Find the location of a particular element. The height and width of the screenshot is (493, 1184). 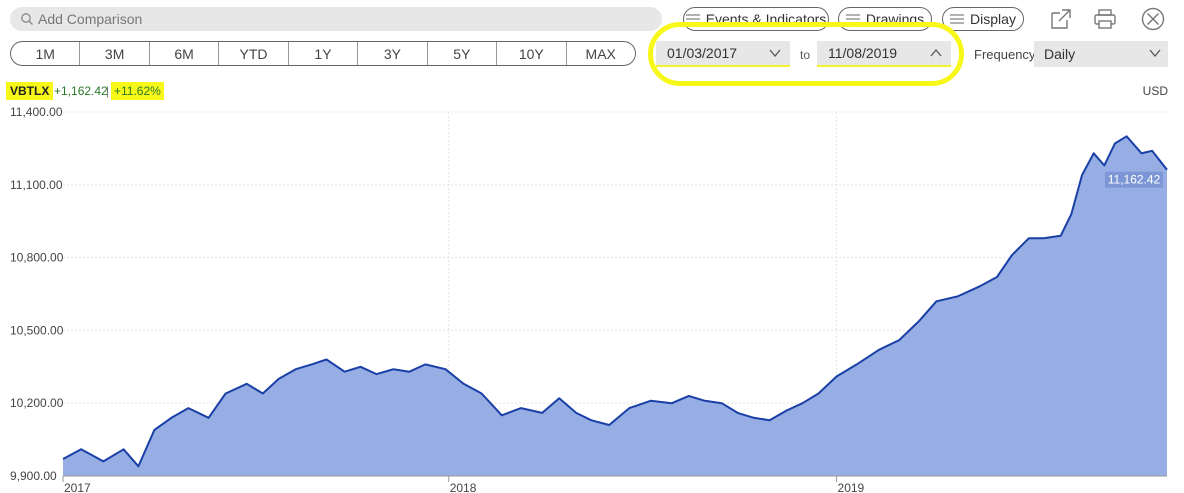

events-indicators-button: Events & Indicators is located at coordinates (756, 19).